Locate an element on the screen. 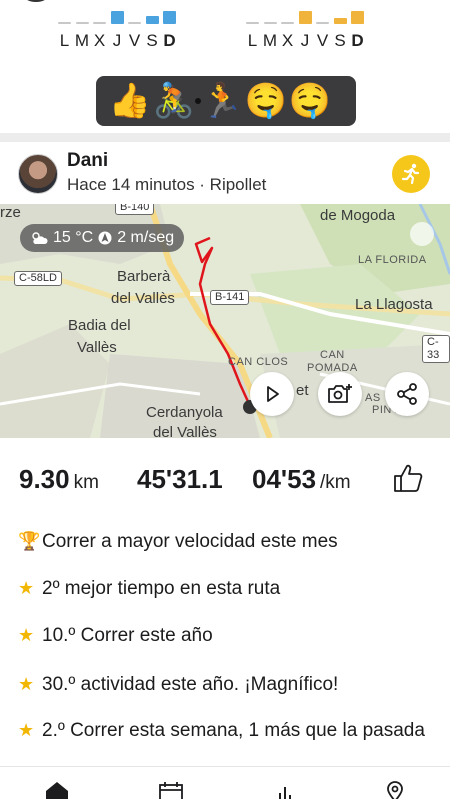 Image resolution: width=450 pixels, height=799 pixels. add-photo-button is located at coordinates (340, 394).